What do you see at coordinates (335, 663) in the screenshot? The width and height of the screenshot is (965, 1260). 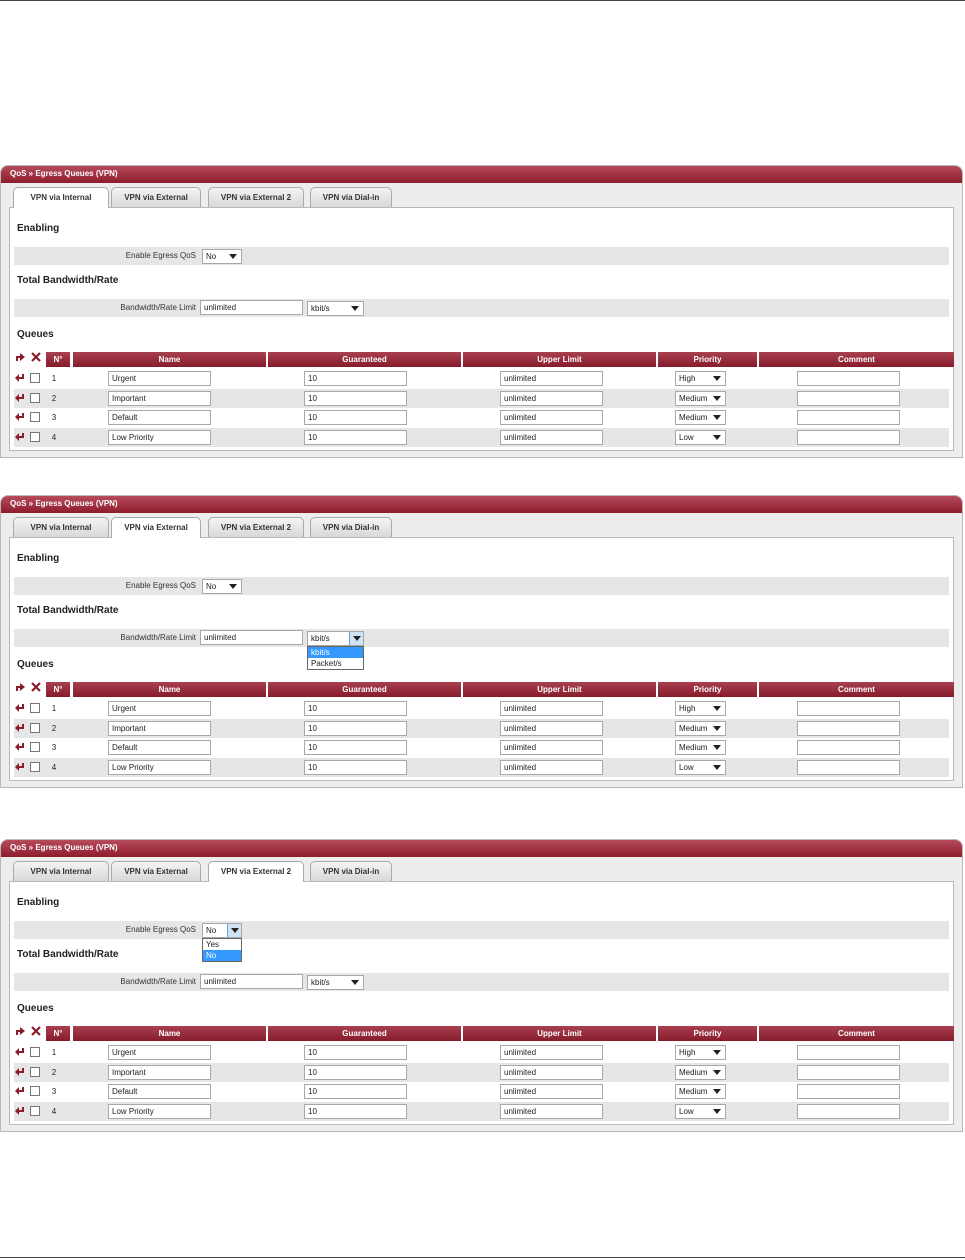 I see `option-packet-s: Packet/s` at bounding box center [335, 663].